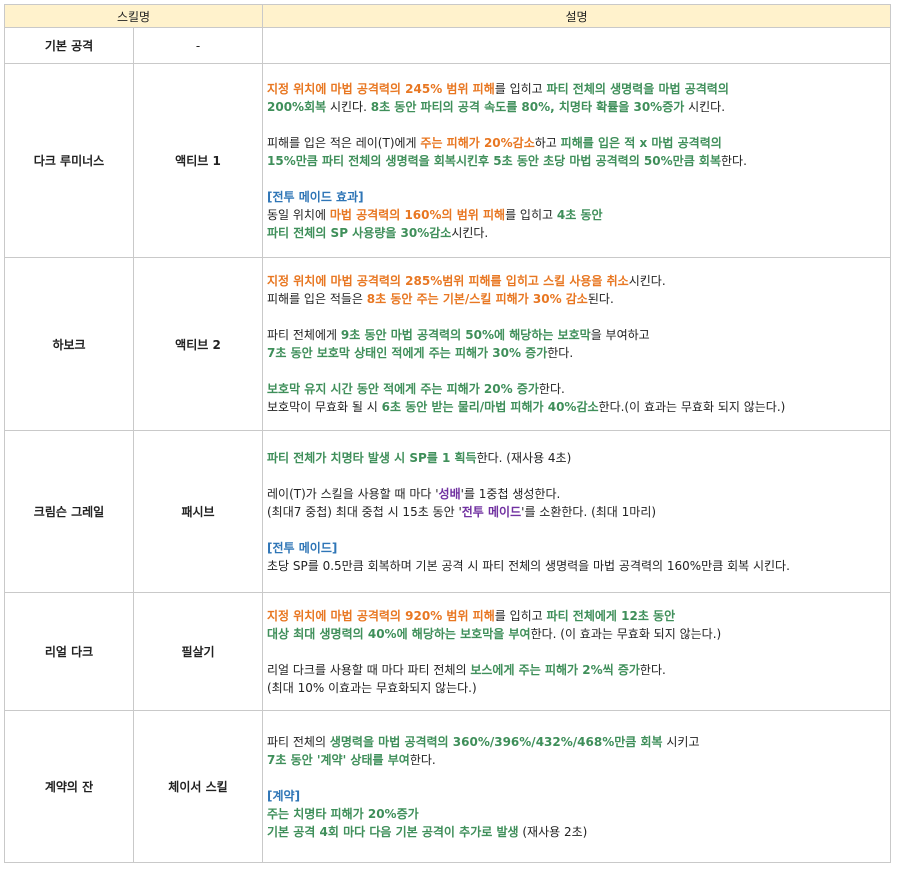 The height and width of the screenshot is (869, 898). Describe the element at coordinates (372, 687) in the screenshot. I see `text-segment: (최대 10% 이효과는 무효화되지 않는다.)` at that location.